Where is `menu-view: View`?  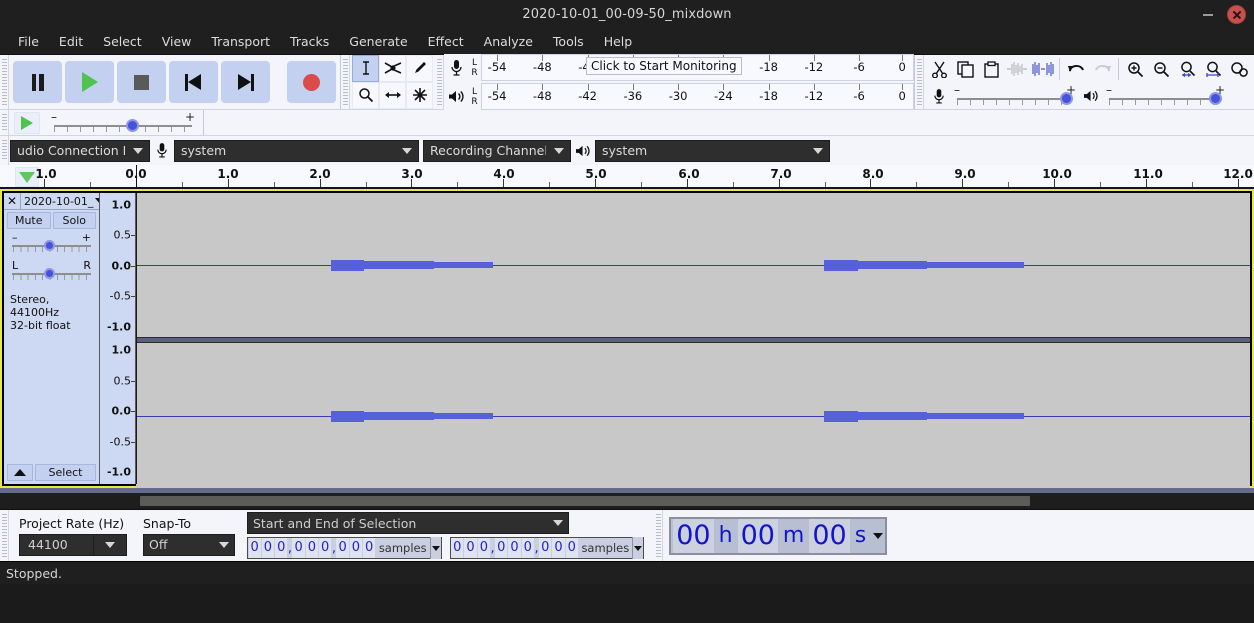
menu-view: View is located at coordinates (177, 41).